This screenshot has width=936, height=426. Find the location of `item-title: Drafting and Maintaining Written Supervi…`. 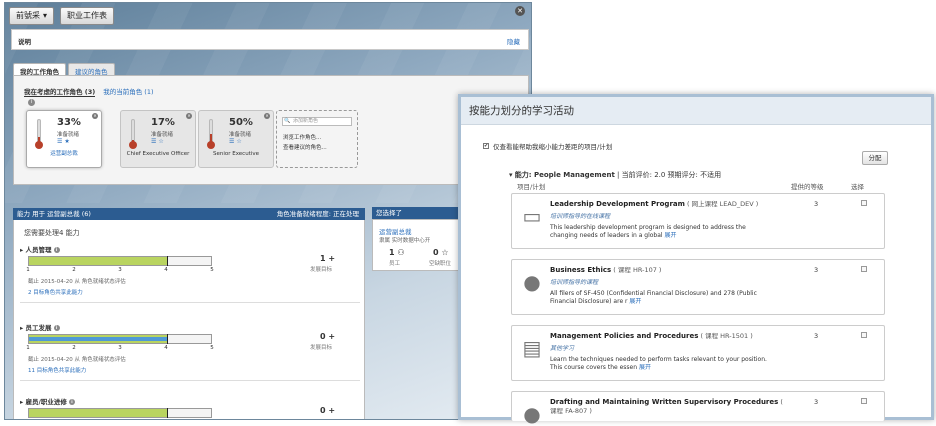

item-title: Drafting and Maintaining Written Supervi… is located at coordinates (670, 407).